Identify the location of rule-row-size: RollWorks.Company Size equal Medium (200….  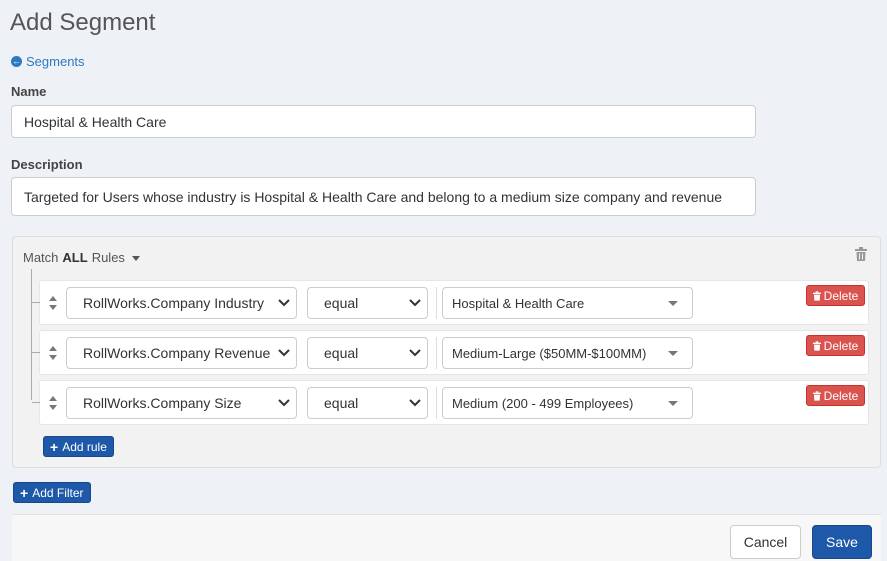
(450, 402).